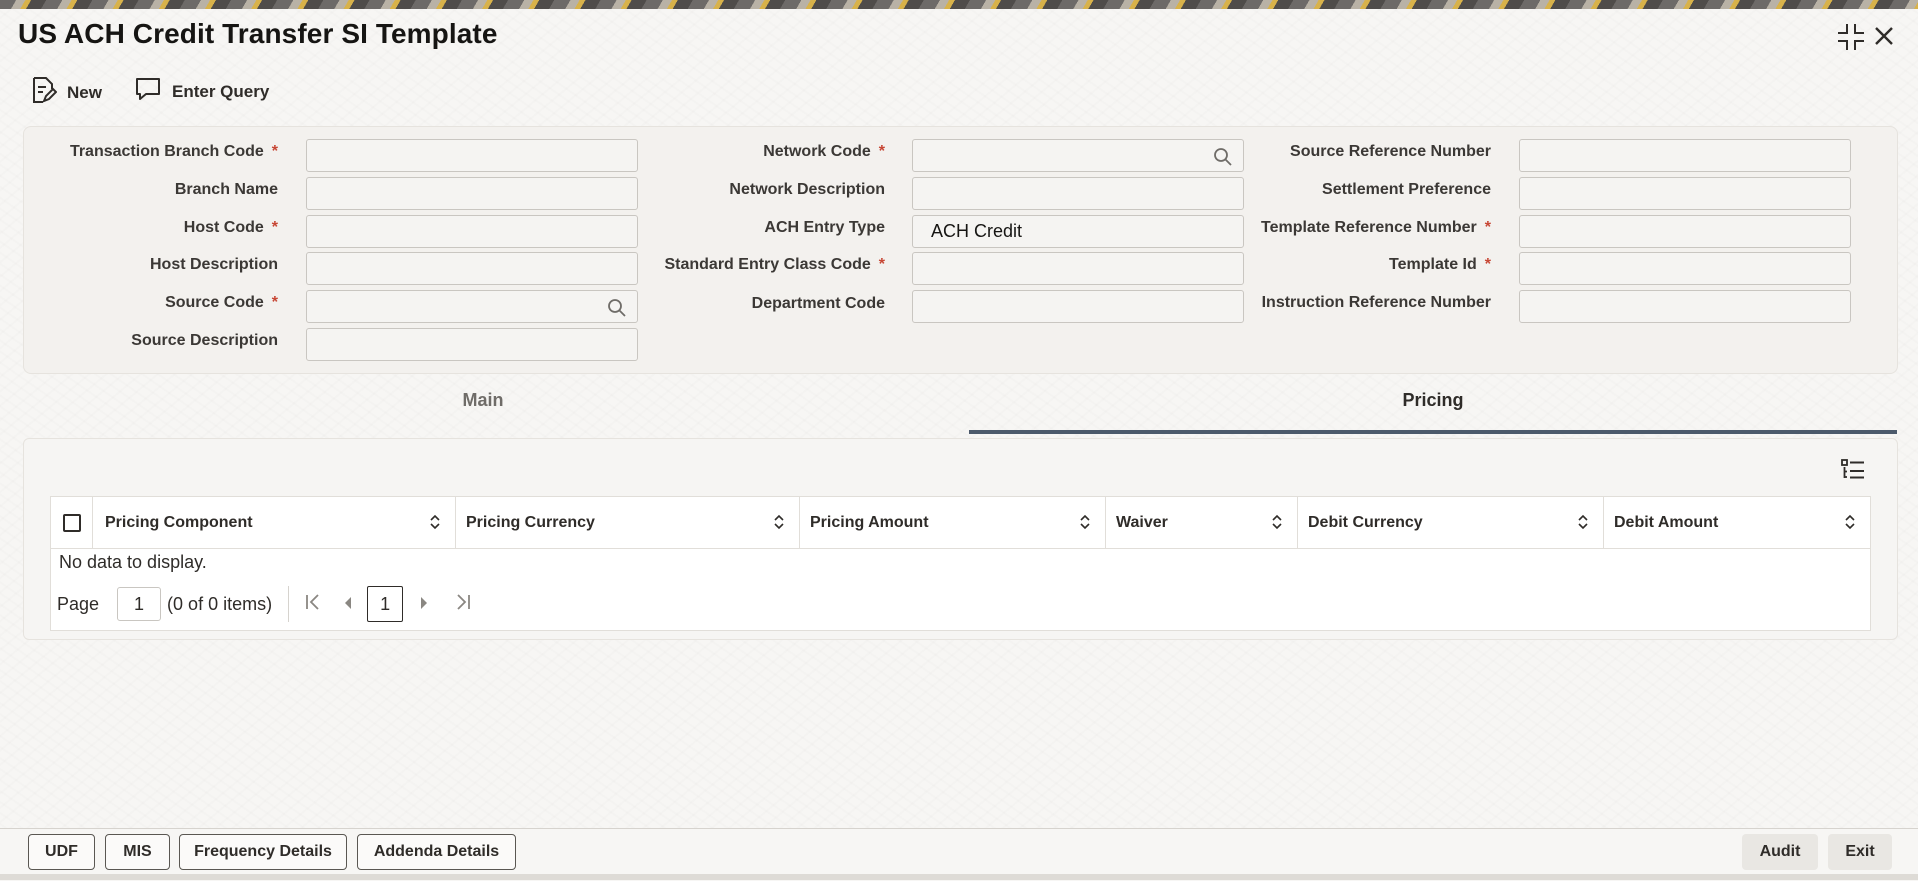  What do you see at coordinates (1376, 302) in the screenshot?
I see `instruction-reference-number-label: Instruction Reference Number` at bounding box center [1376, 302].